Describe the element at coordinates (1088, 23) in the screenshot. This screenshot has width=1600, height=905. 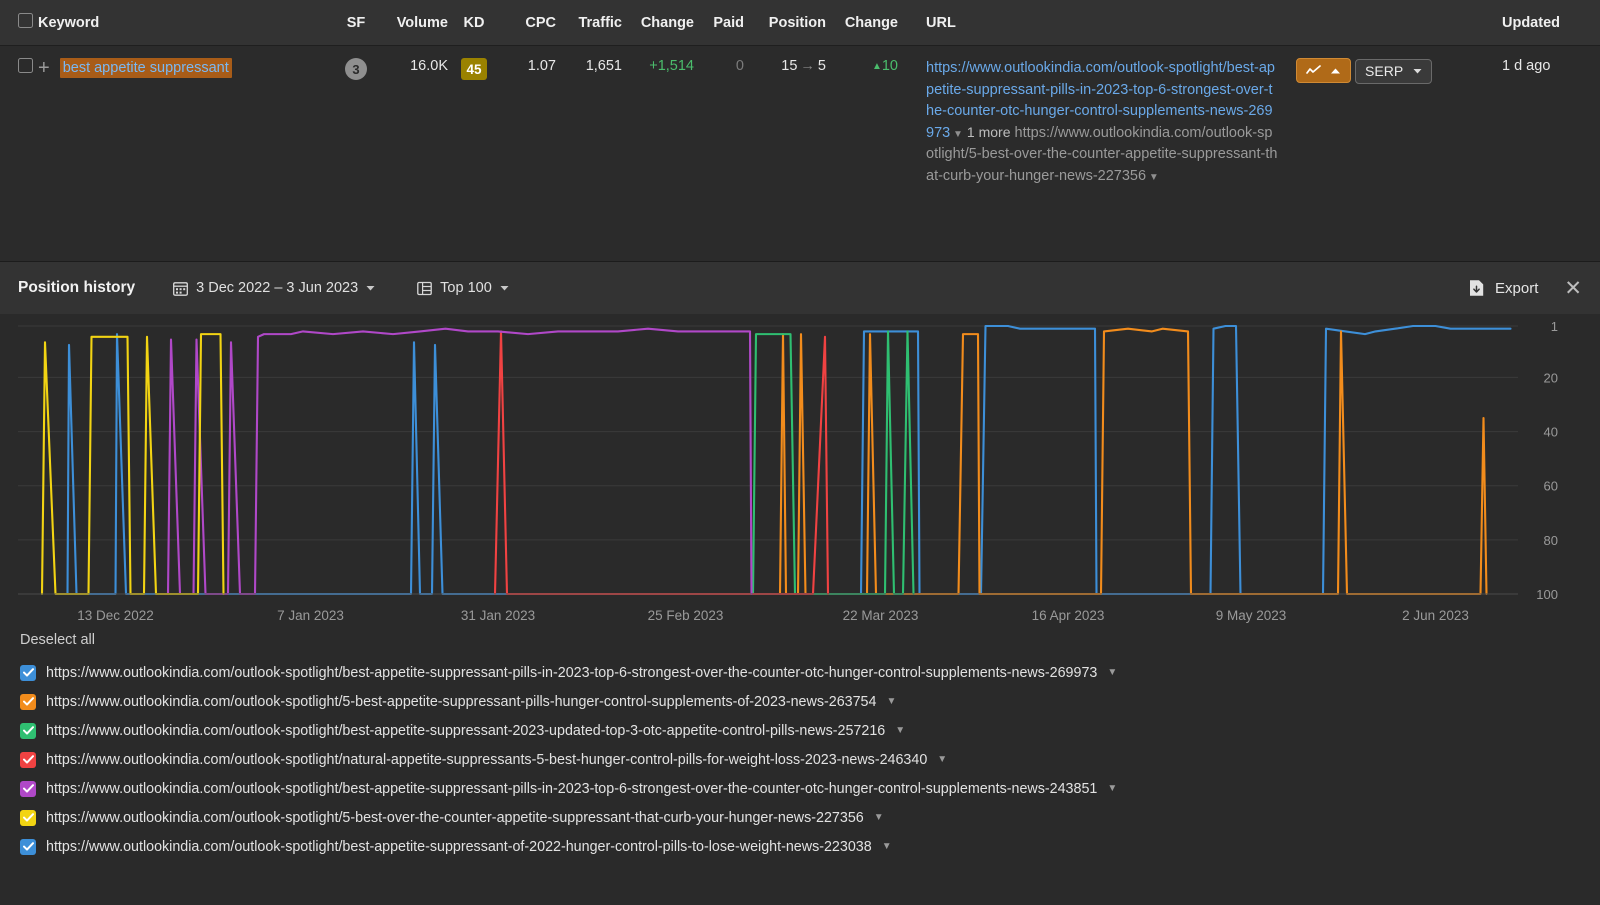
I see `column-url: URL` at that location.